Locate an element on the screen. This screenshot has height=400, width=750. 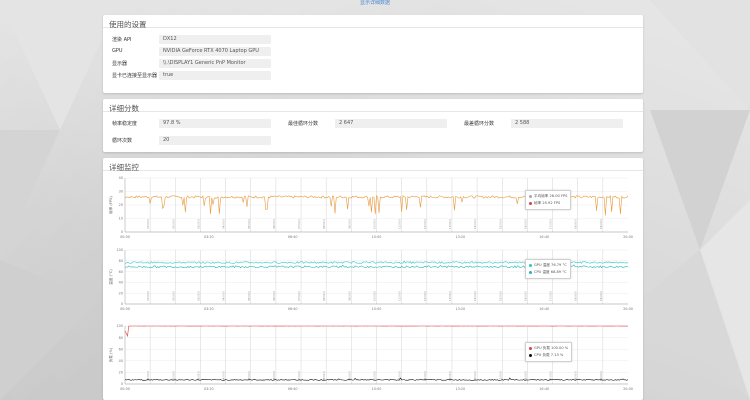
y-tick-label: 30 is located at coordinates (121, 192).